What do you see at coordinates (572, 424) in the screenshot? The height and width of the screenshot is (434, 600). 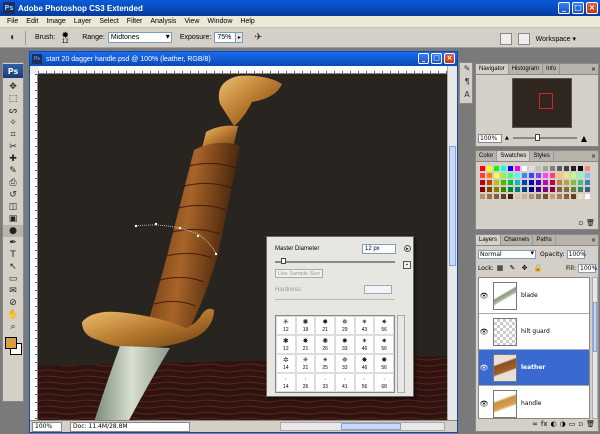 I see `new-group-icon: ▭` at bounding box center [572, 424].